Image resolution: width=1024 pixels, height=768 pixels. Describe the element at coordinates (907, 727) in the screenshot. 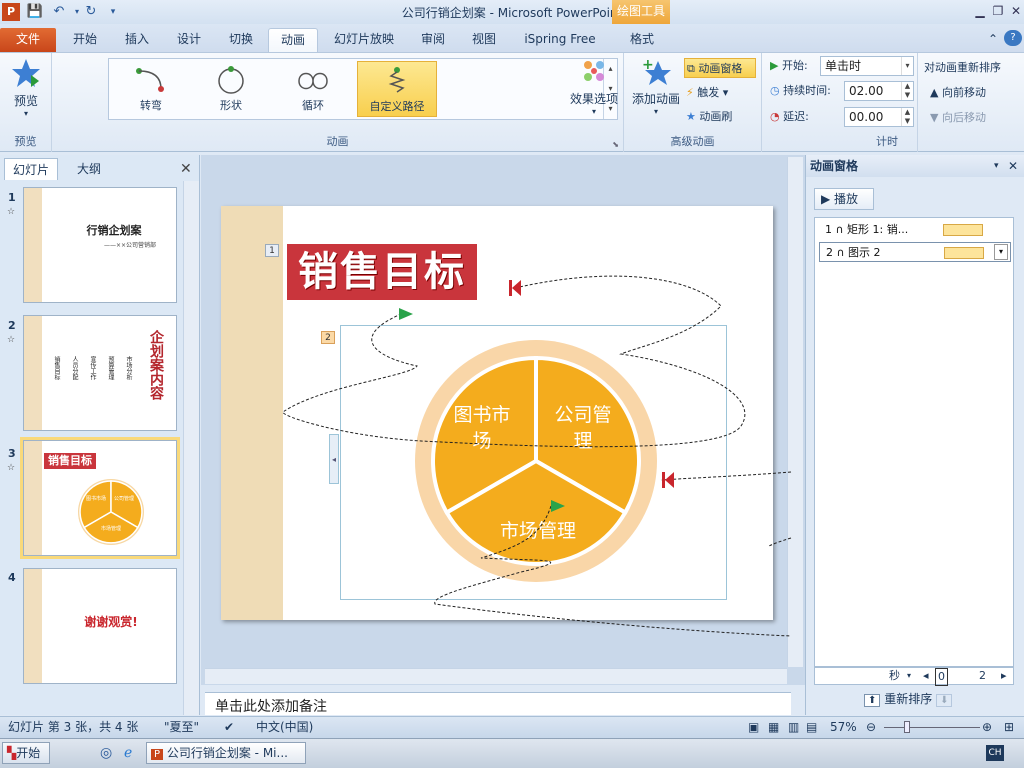

I see `zoom-slider-thumb` at that location.